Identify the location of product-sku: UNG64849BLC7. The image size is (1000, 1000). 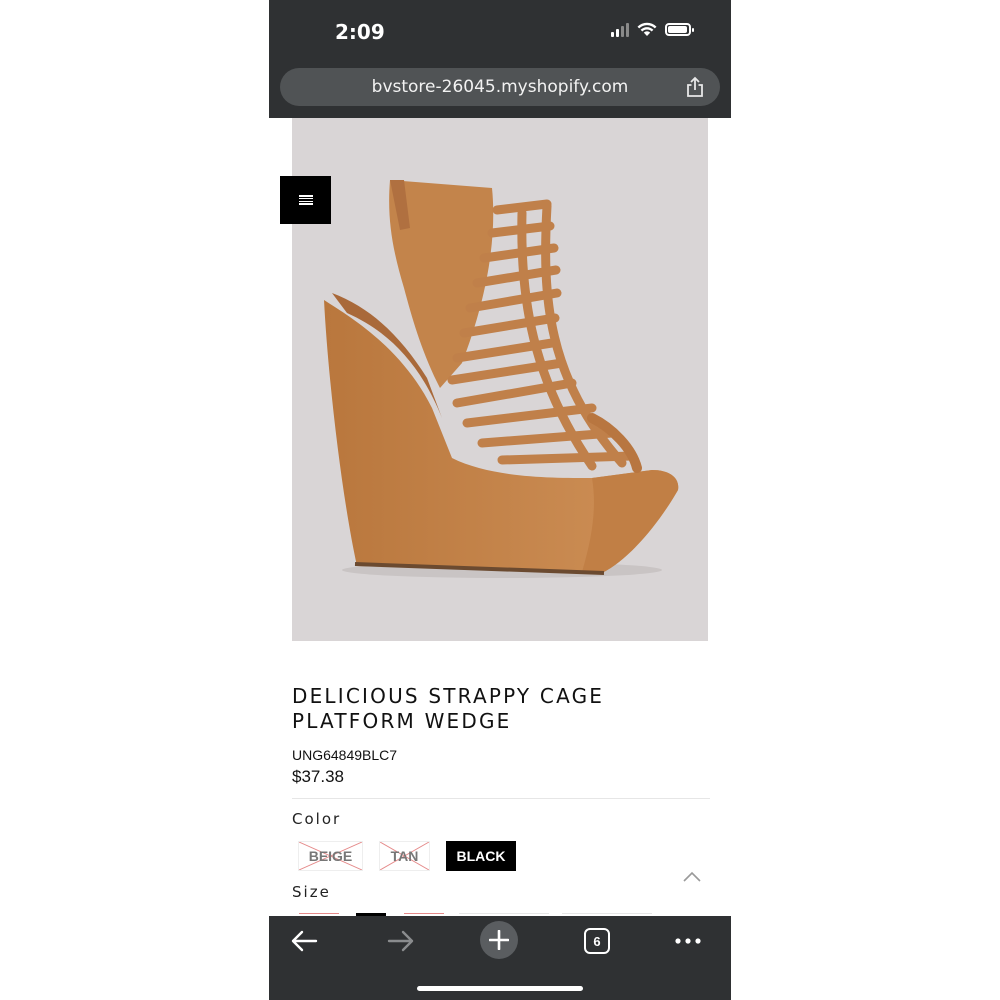
(345, 755).